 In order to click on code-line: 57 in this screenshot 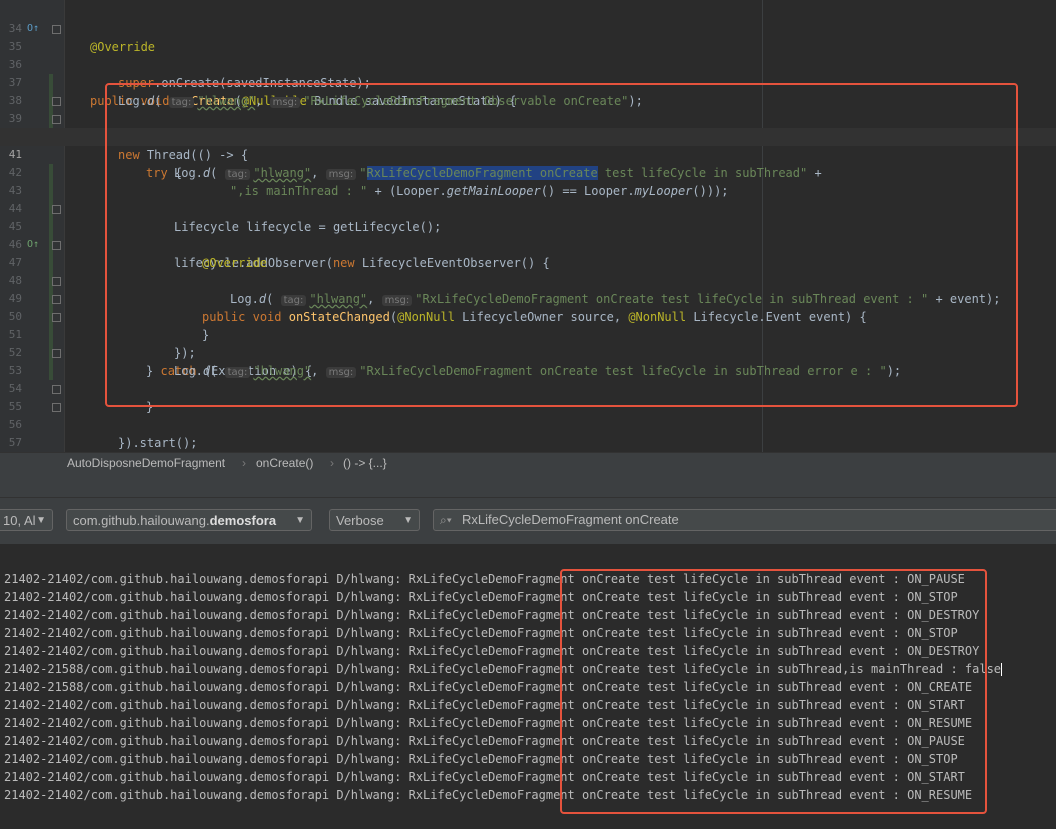, I will do `click(528, 432)`.